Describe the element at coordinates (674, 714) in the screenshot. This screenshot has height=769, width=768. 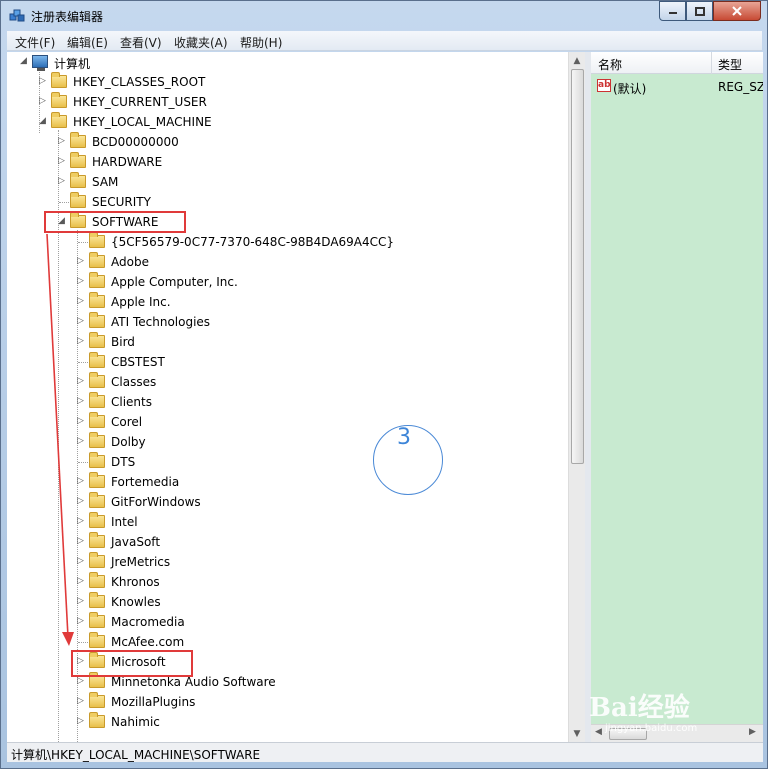
I see `baidu-watermark: Bai经验 jingyan.baidu.com` at that location.